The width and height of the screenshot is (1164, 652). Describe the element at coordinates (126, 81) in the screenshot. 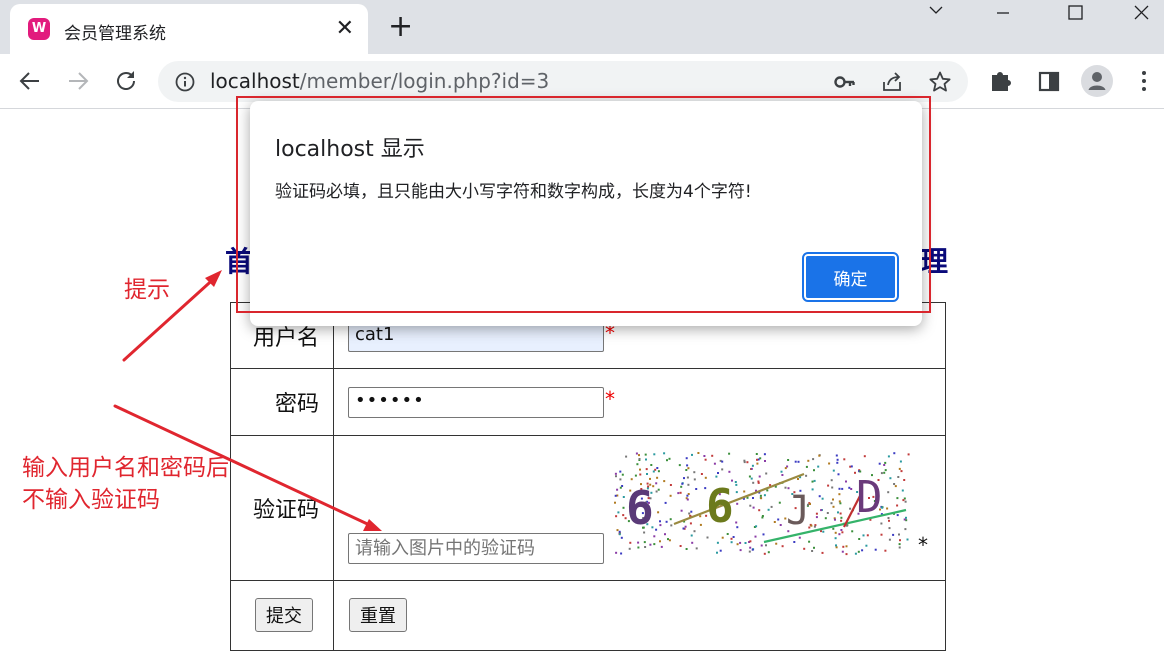

I see `reload-icon` at that location.